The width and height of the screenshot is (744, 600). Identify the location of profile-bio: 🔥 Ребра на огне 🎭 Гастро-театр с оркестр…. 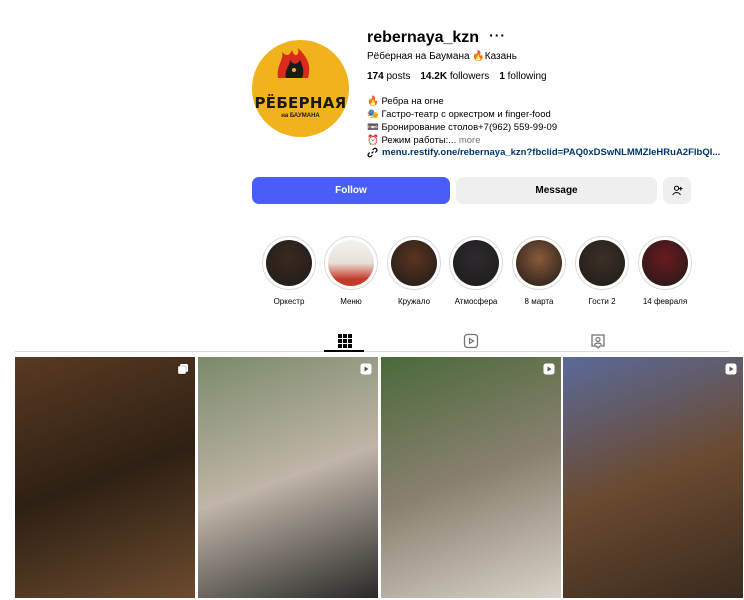
(462, 121).